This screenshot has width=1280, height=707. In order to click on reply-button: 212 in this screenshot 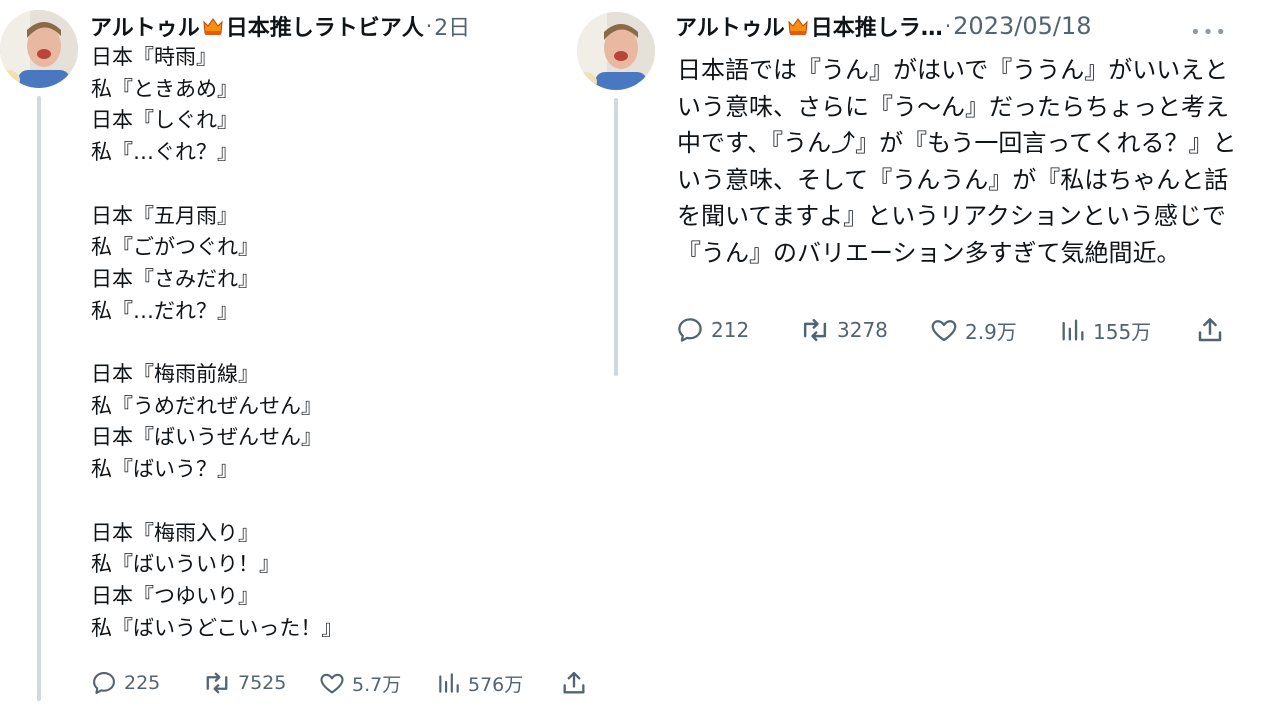, I will do `click(712, 330)`.